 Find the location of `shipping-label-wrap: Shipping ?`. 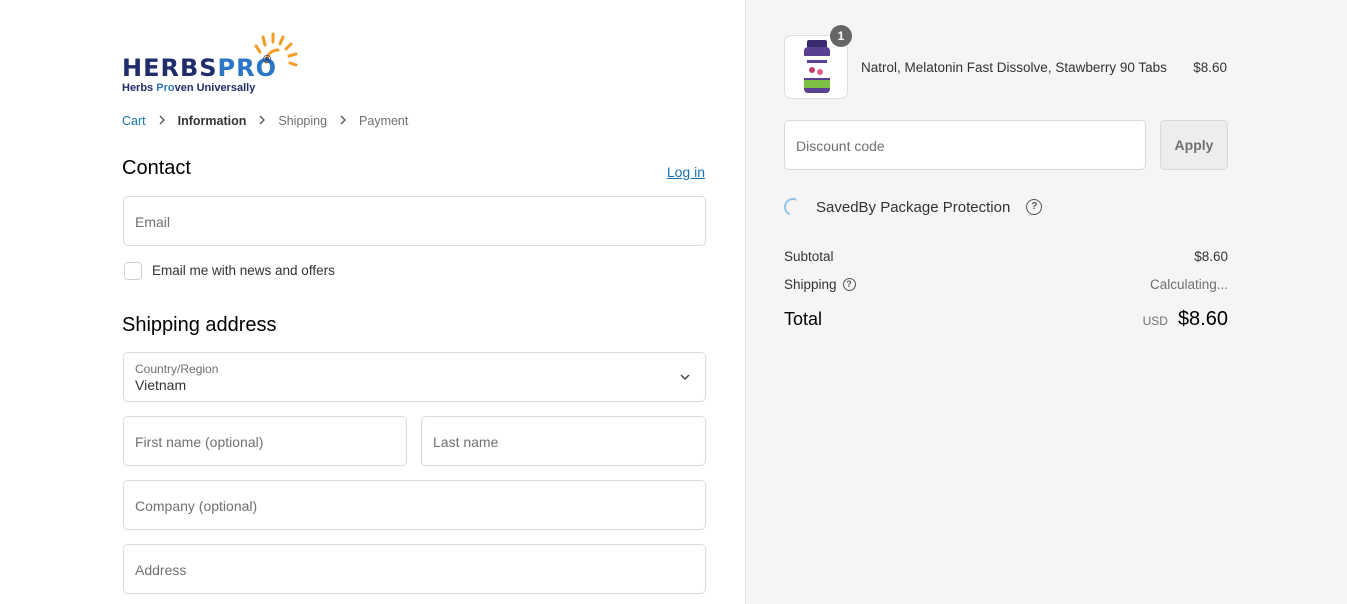

shipping-label-wrap: Shipping ? is located at coordinates (820, 284).